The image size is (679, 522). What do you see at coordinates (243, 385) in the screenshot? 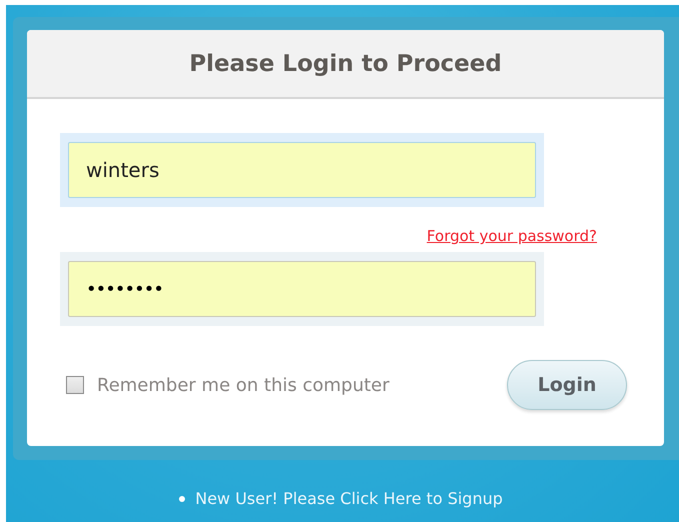
I see `remember-label: Remember me on this computer` at bounding box center [243, 385].